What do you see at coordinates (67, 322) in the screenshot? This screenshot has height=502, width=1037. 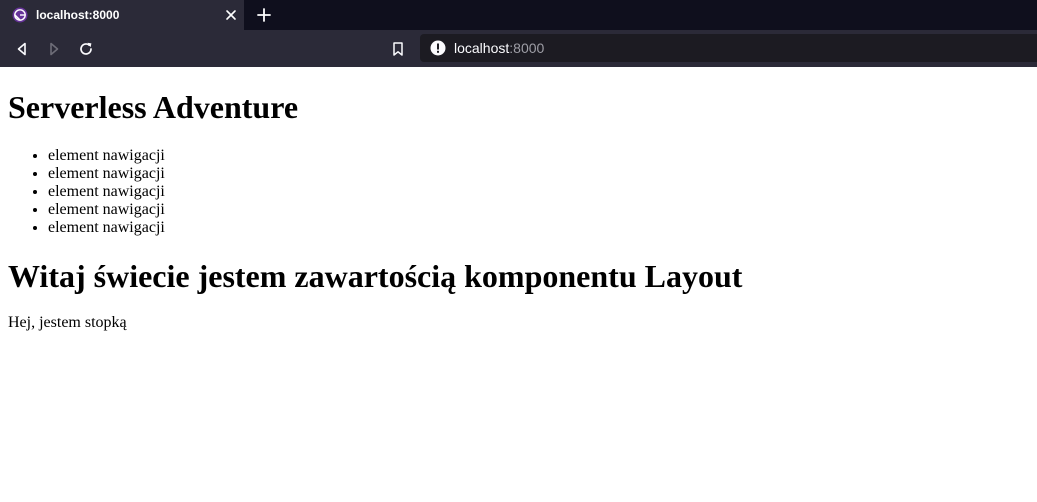 I see `footer-text: Hej, jestem stopką` at bounding box center [67, 322].